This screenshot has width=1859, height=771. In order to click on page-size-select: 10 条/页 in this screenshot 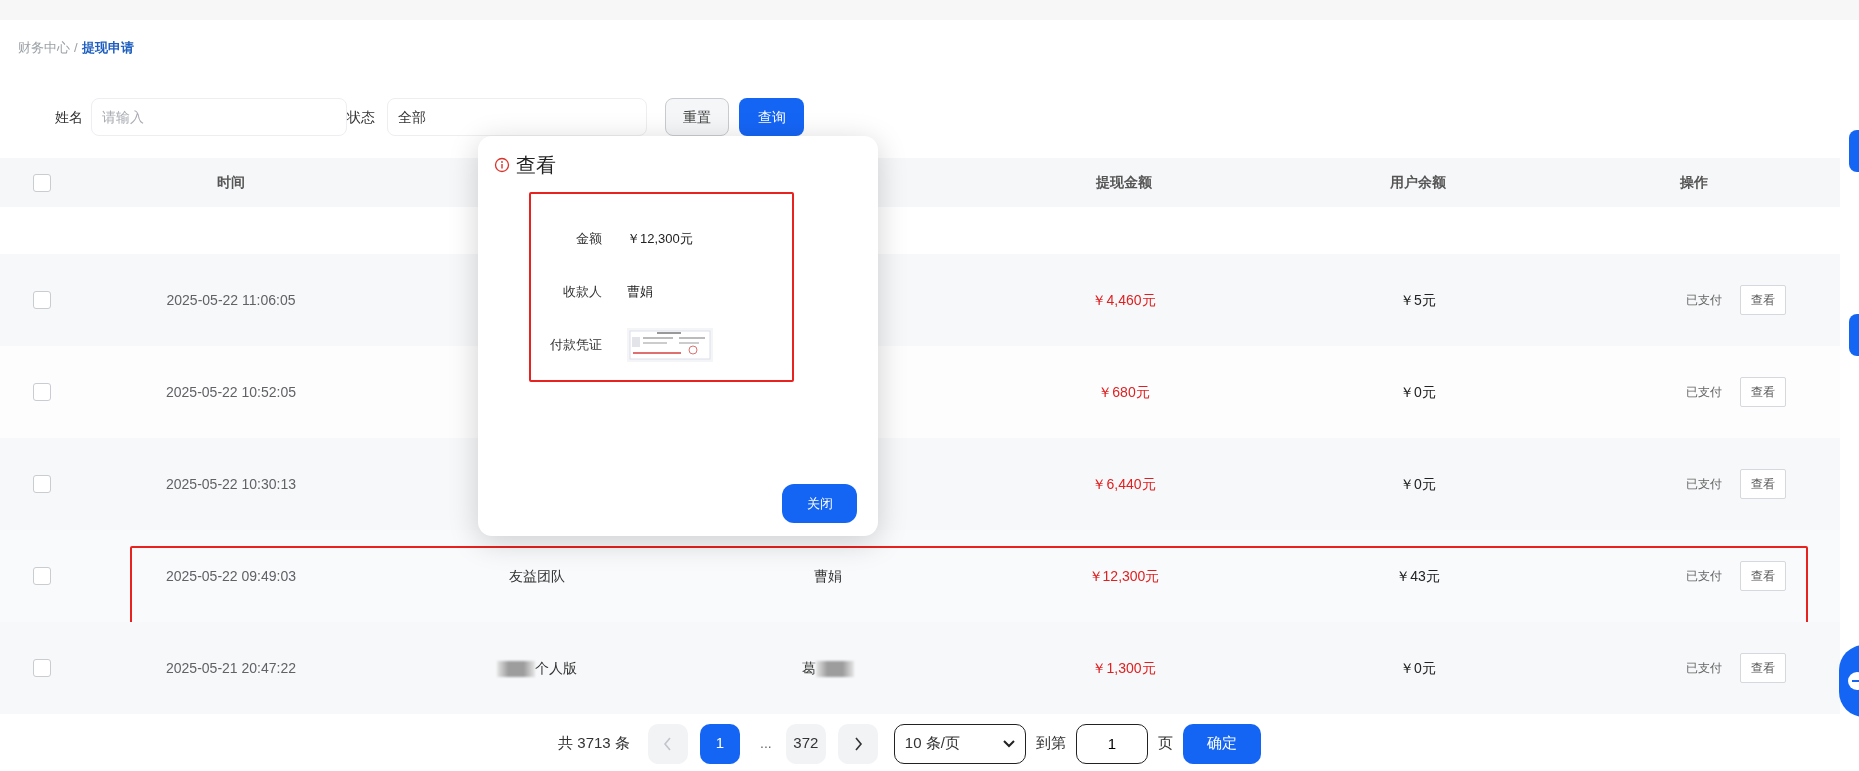, I will do `click(959, 743)`.